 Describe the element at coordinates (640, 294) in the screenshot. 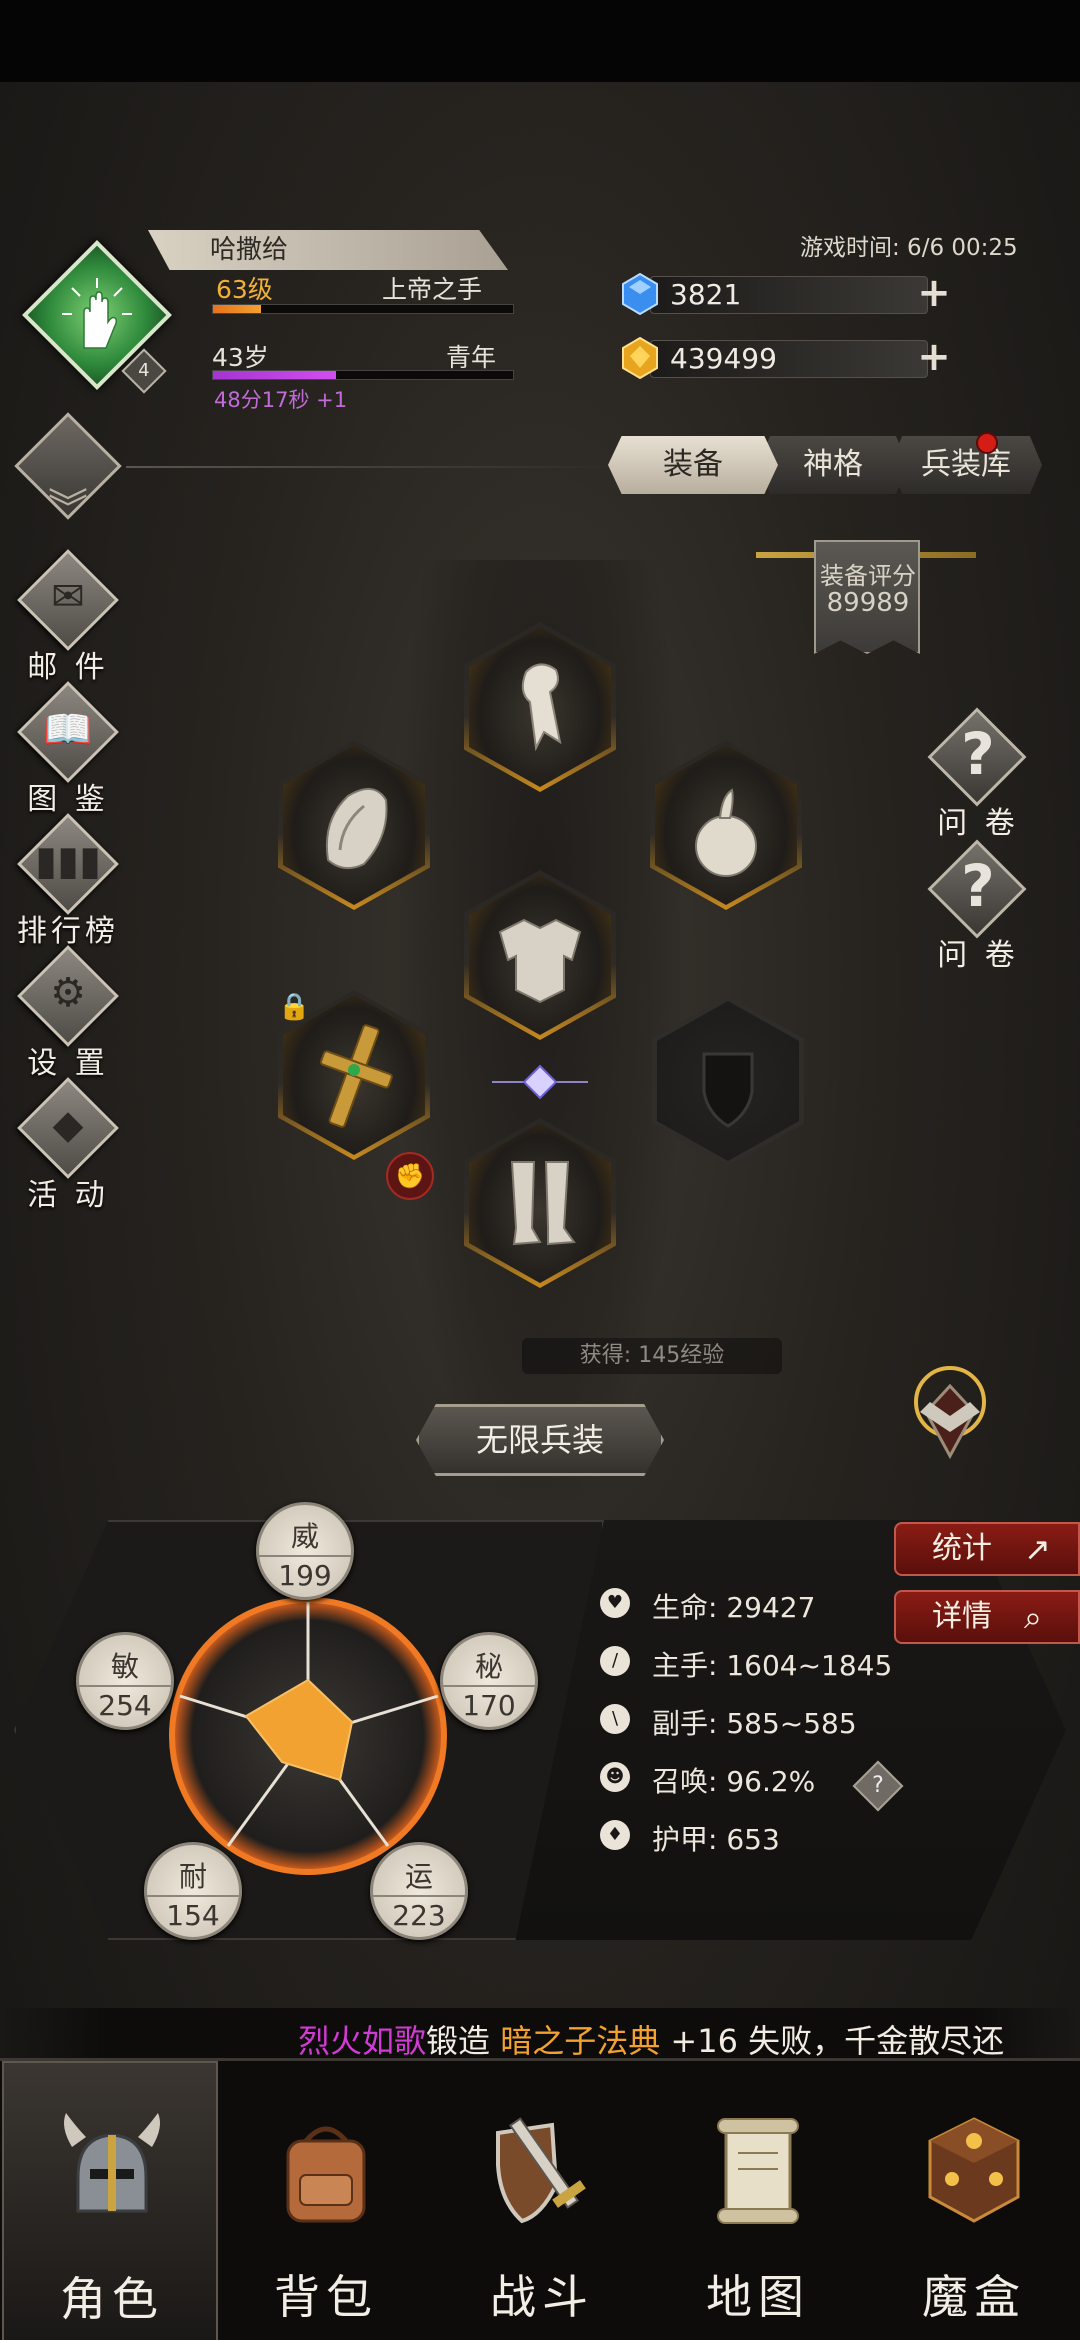

I see `blue-gem-icon` at that location.